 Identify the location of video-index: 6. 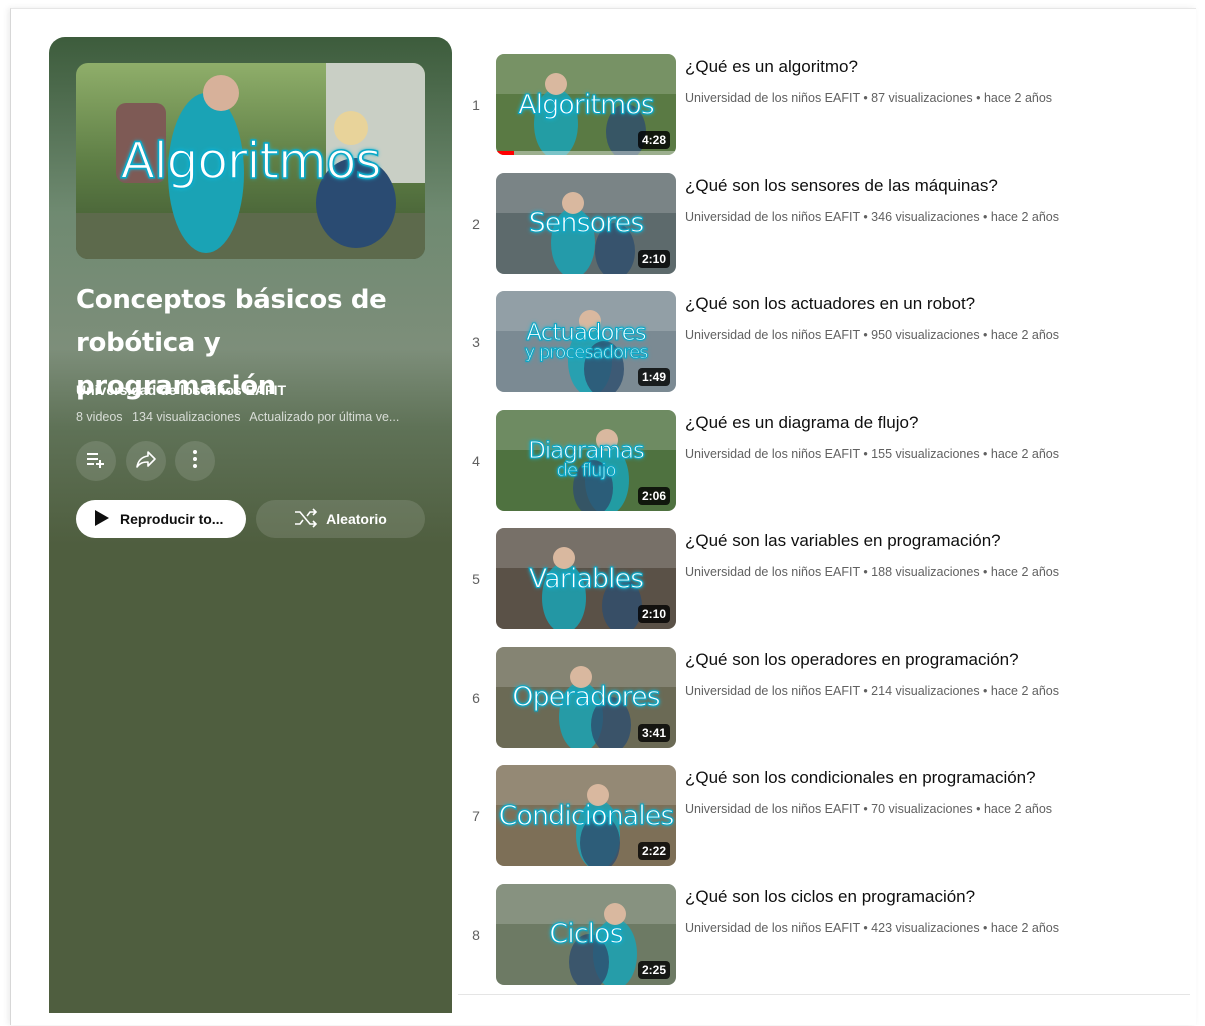
(476, 697).